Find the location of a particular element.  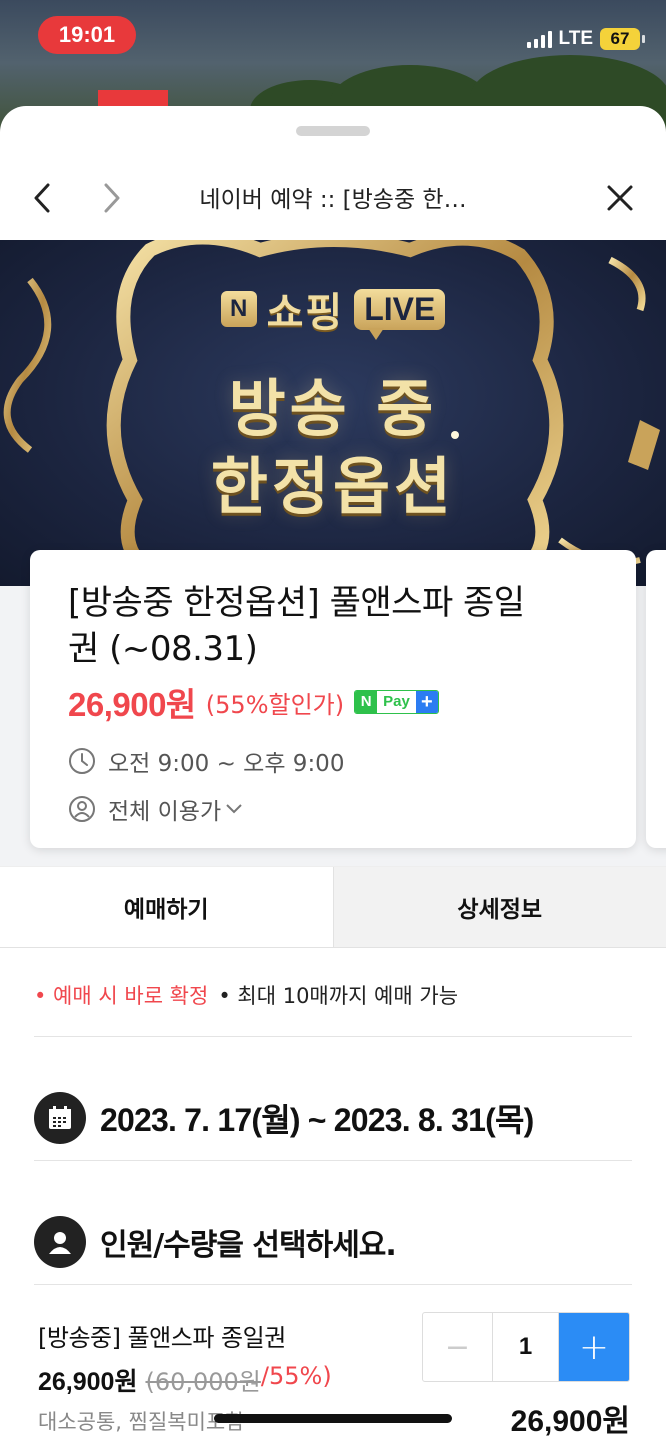

quantity-value: 1 is located at coordinates (525, 1347).